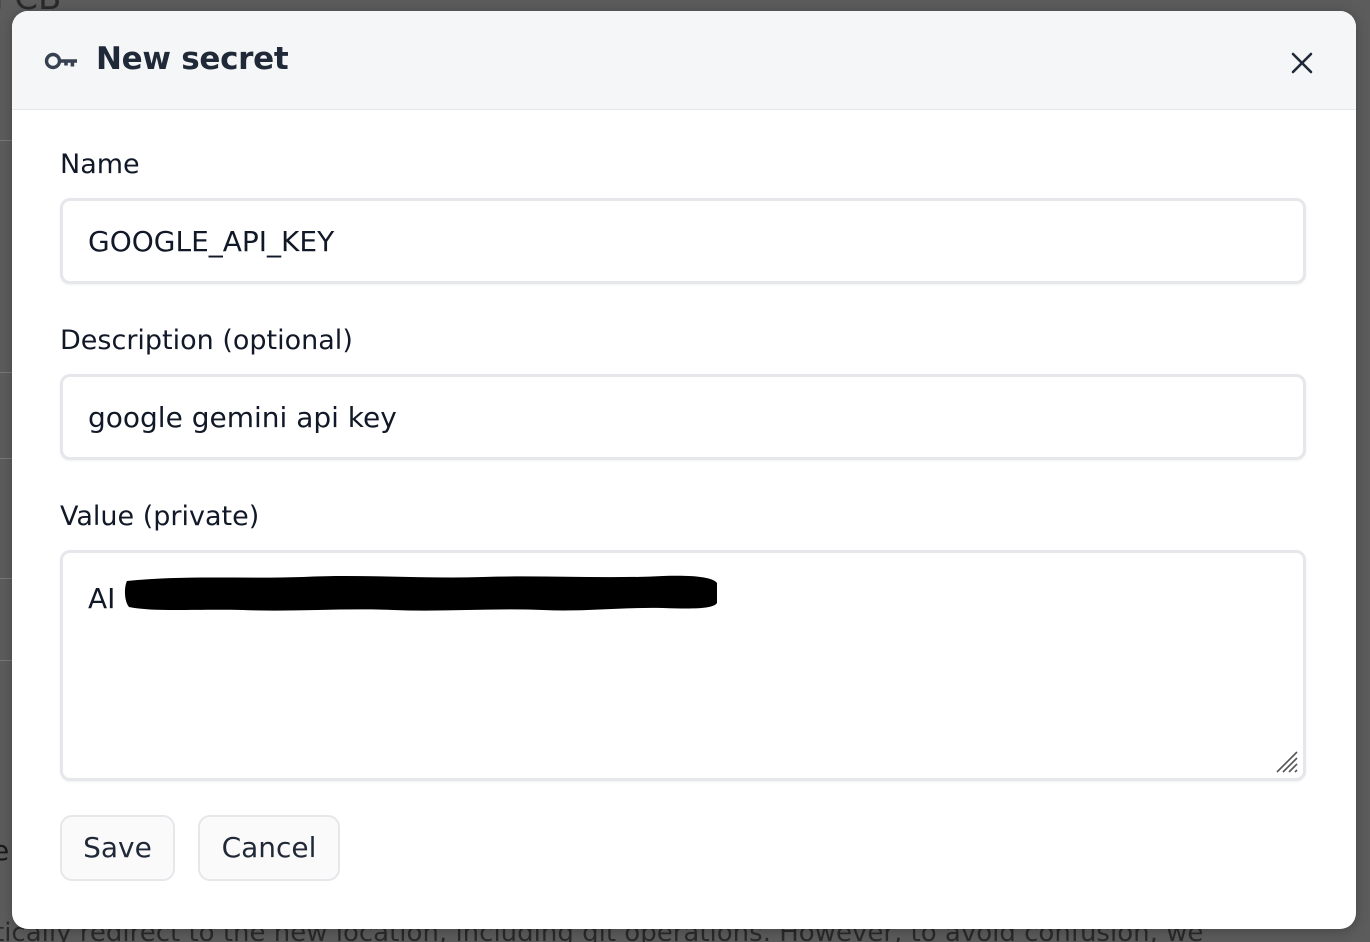 This screenshot has width=1370, height=942. I want to click on close-icon, so click(1302, 63).